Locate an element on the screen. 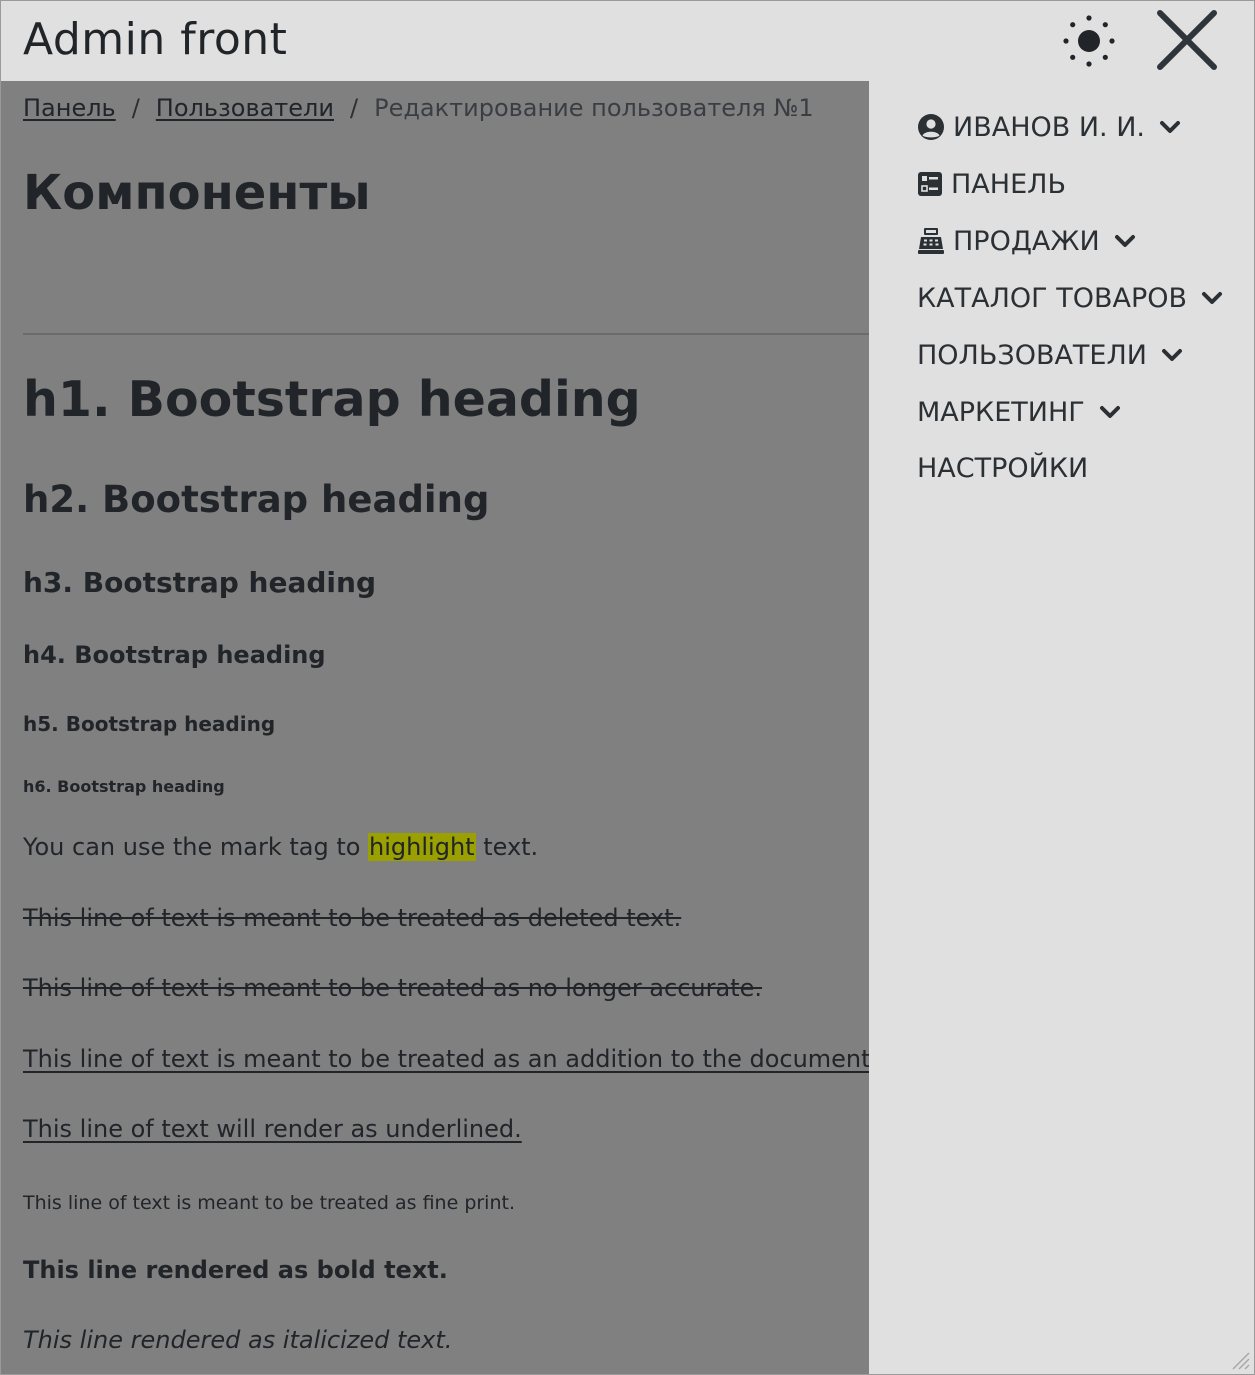 This screenshot has width=1255, height=1375. sidebar-item-label: Продажи is located at coordinates (1026, 241).